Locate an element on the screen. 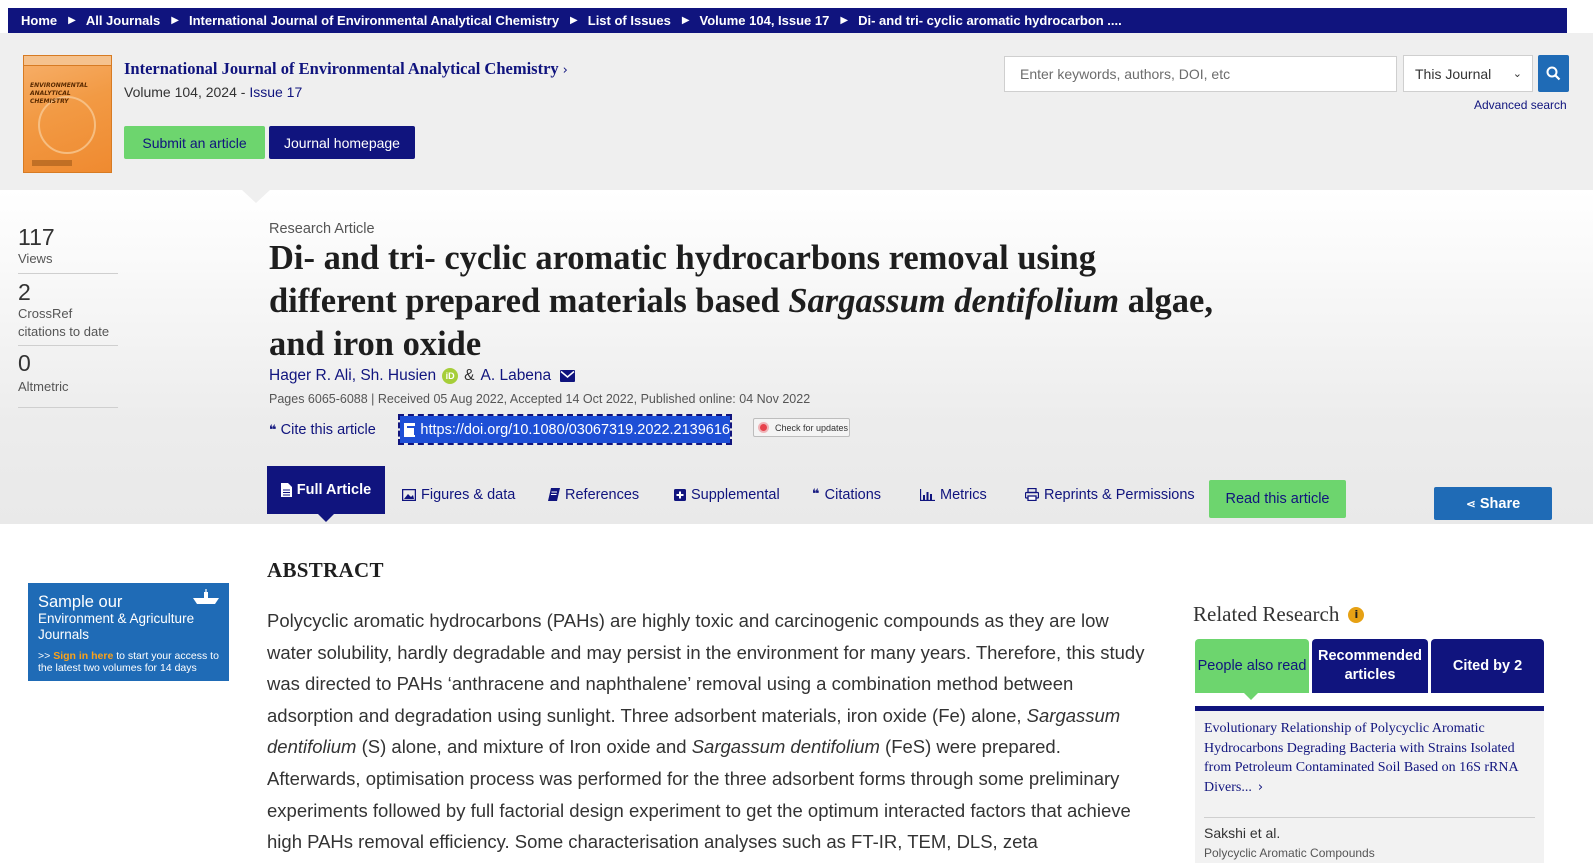 This screenshot has height=863, width=1593. print-icon is located at coordinates (1032, 494).